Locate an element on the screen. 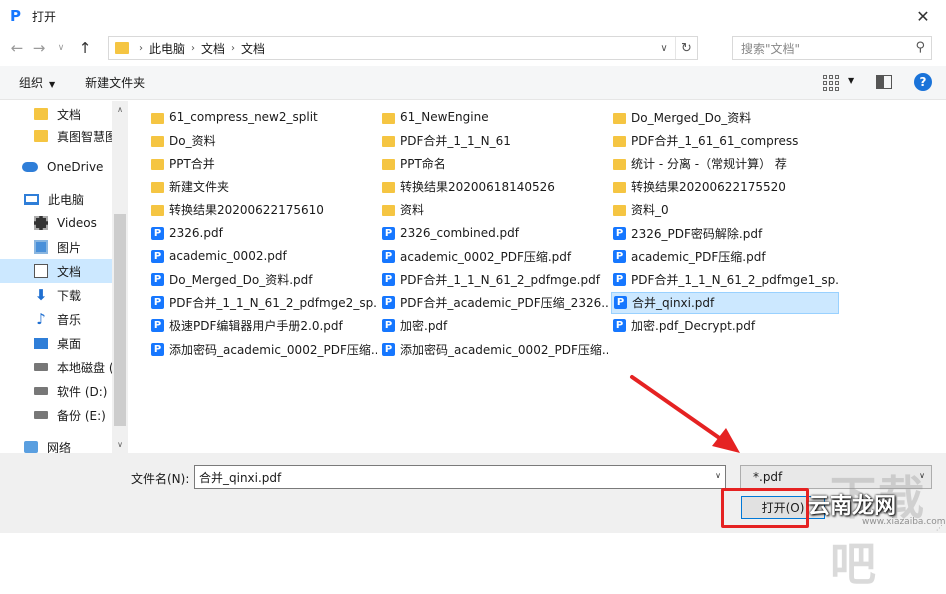 This screenshot has width=946, height=594. preview-pane-icon is located at coordinates (884, 82).